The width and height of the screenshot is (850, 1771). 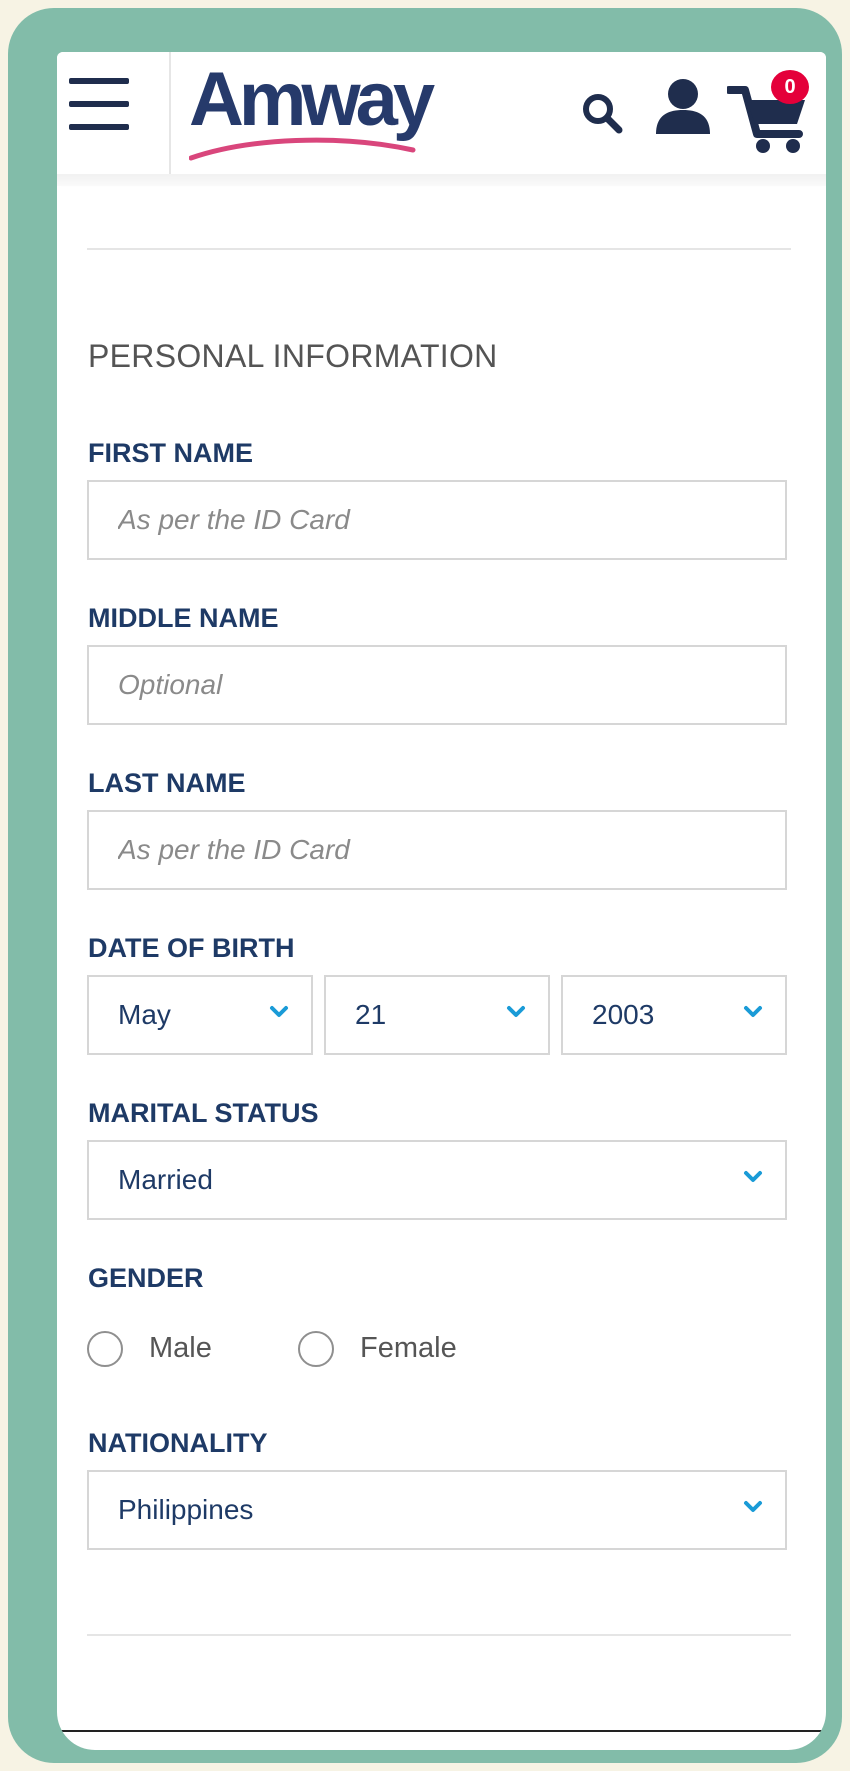 I want to click on amway-logo: Amway, so click(x=319, y=117).